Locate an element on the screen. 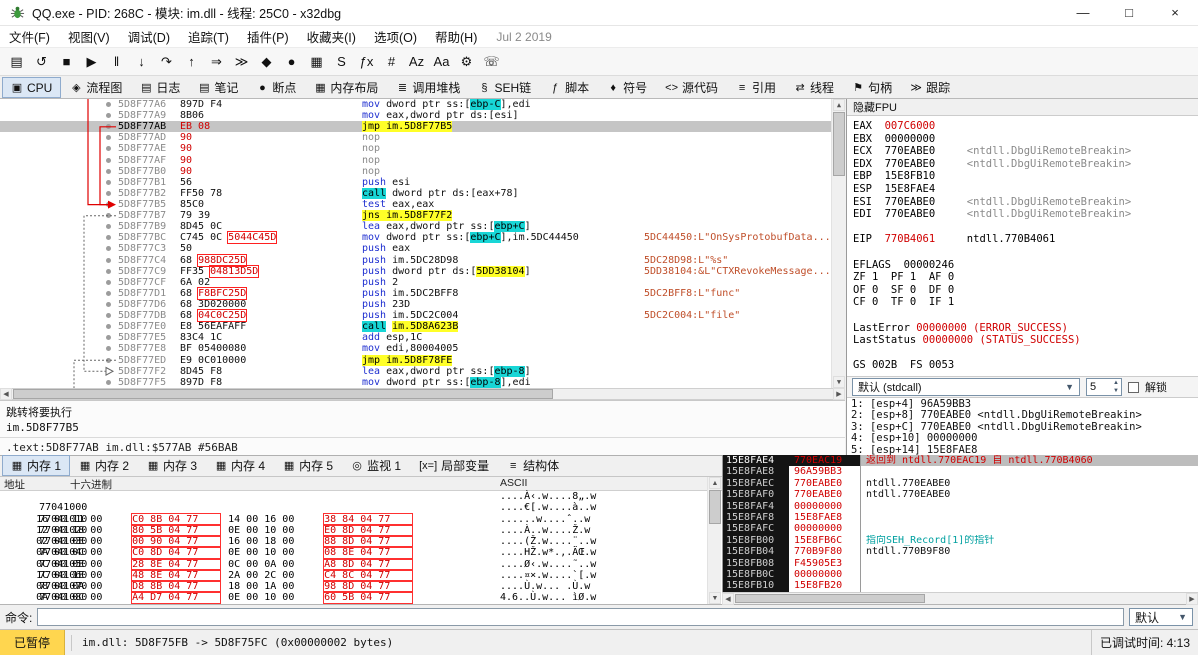 The height and width of the screenshot is (655, 1198). tab-handles: ⚑ 句柄 is located at coordinates (872, 87).